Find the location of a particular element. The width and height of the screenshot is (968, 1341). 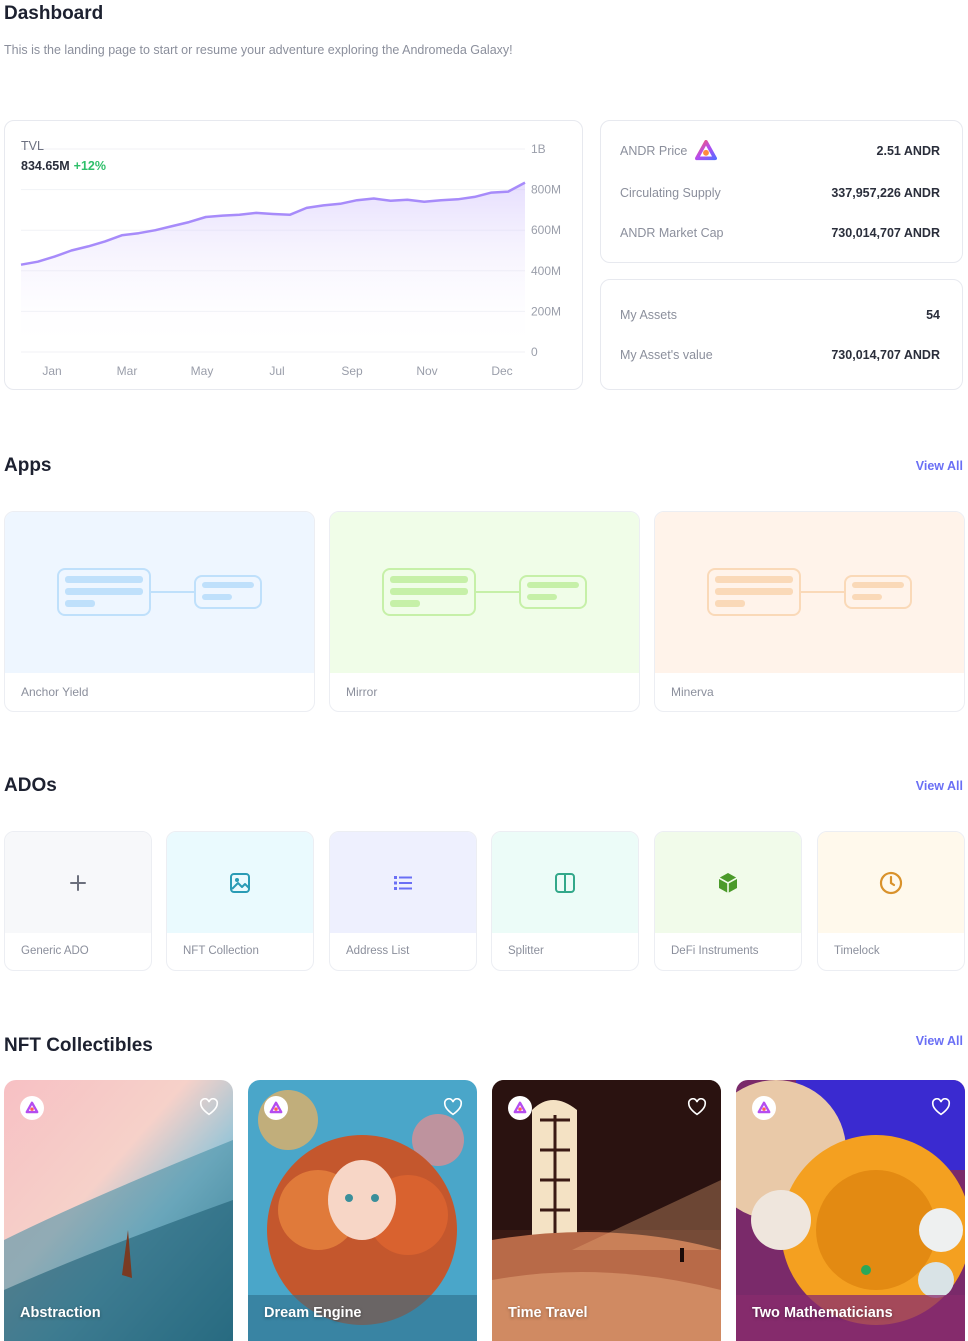

ado-card-timelock: Timelock is located at coordinates (891, 901).